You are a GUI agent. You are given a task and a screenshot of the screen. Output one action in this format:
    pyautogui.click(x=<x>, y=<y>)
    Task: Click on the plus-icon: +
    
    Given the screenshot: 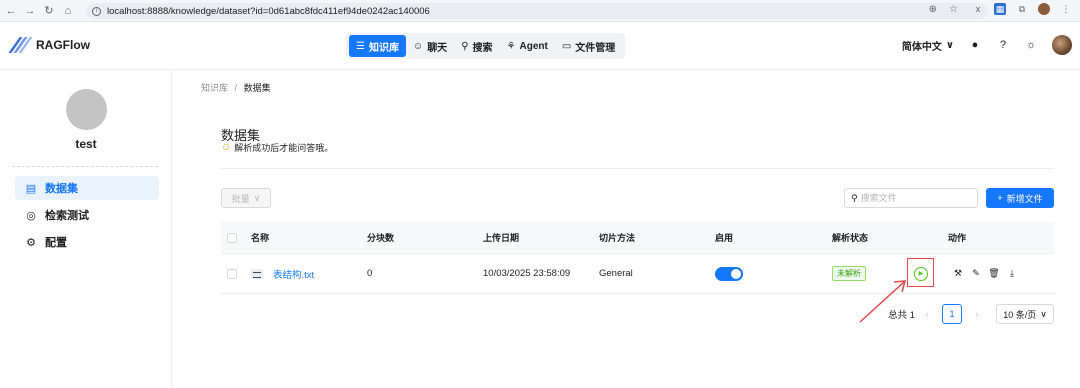 What is the action you would take?
    pyautogui.click(x=1000, y=198)
    